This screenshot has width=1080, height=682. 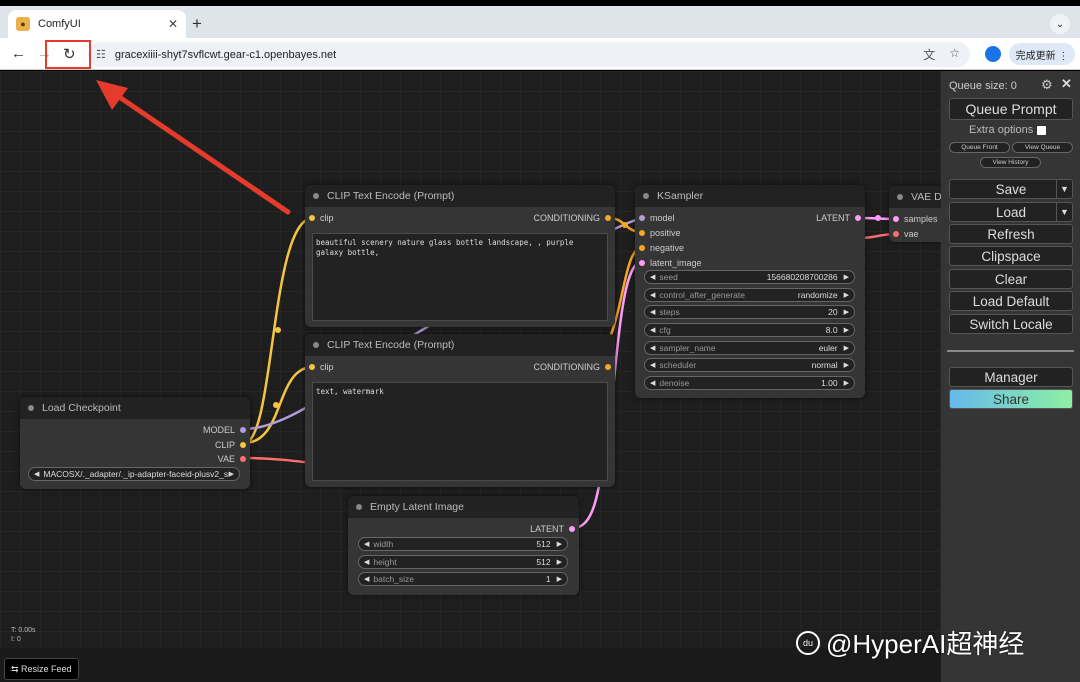 What do you see at coordinates (1011, 324) in the screenshot?
I see `switch-locale-button: Switch Locale` at bounding box center [1011, 324].